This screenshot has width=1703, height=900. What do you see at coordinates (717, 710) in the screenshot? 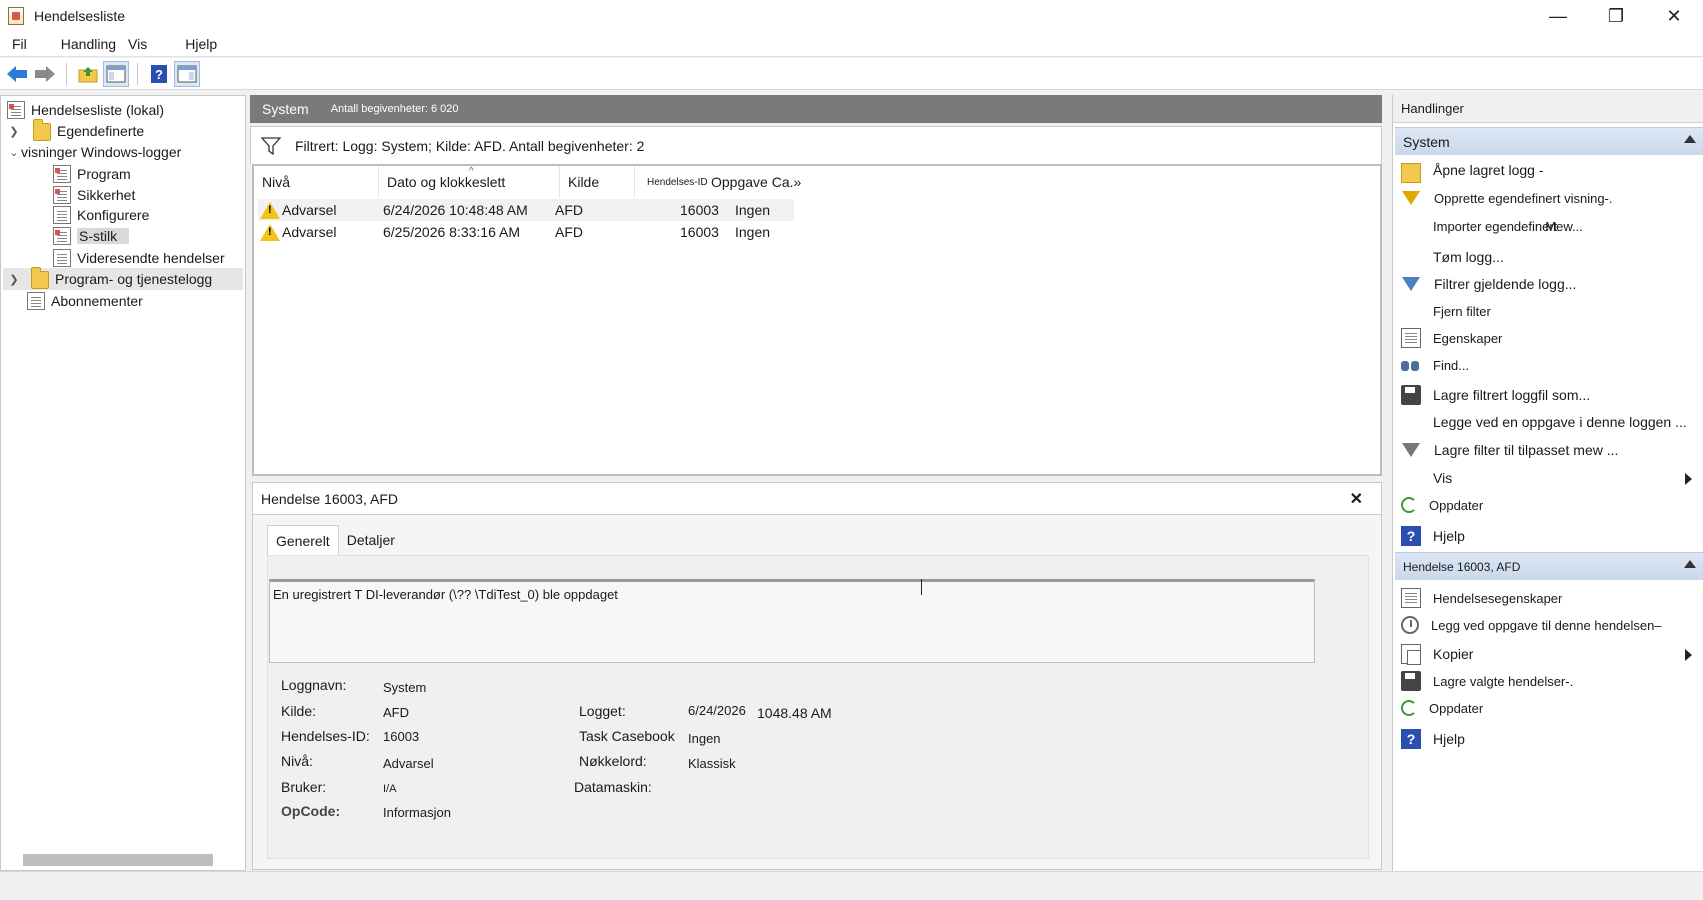
I see `value-logged-date: 6/24/2026` at bounding box center [717, 710].